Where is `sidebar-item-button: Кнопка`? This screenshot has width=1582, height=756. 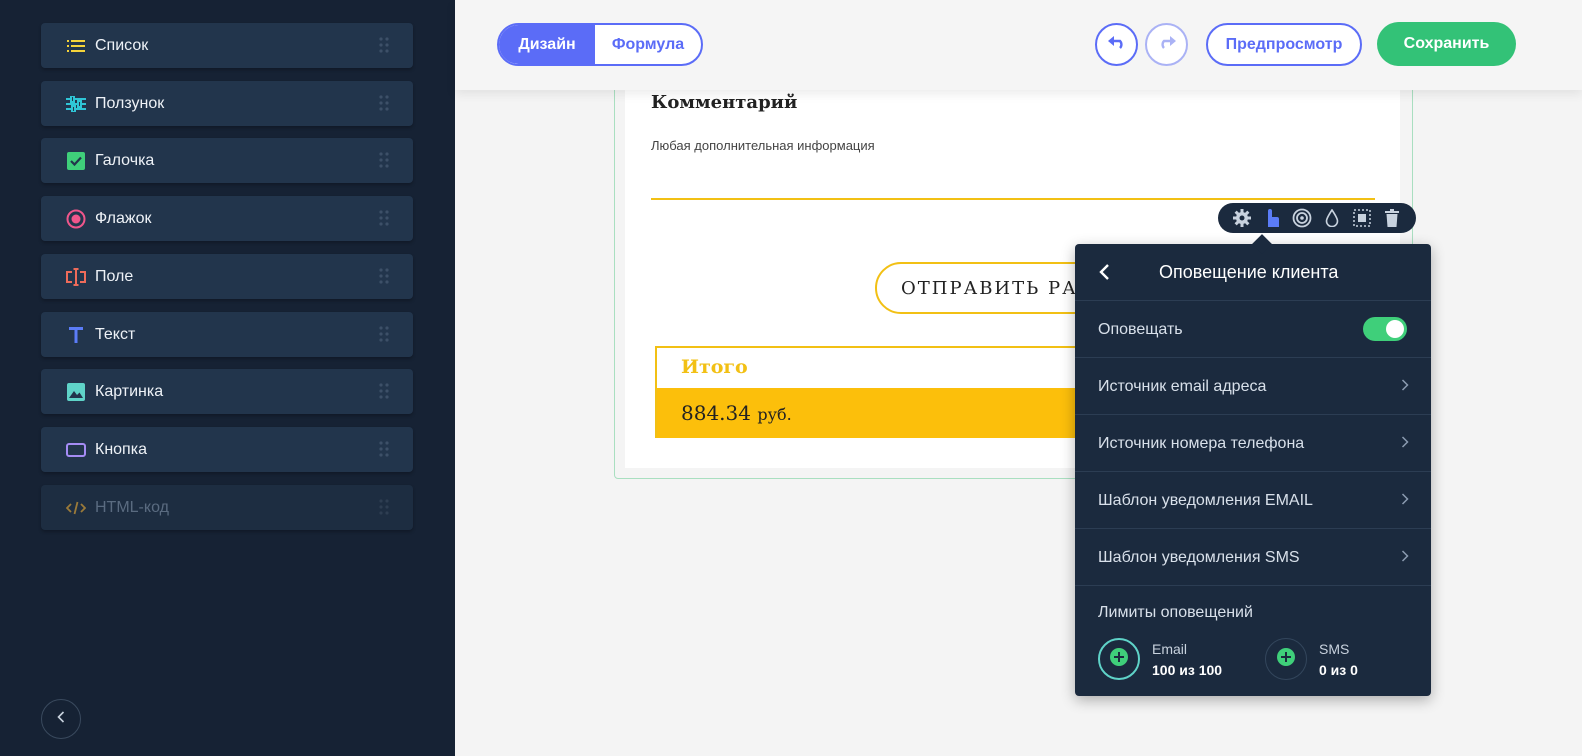
sidebar-item-button: Кнопка is located at coordinates (227, 449).